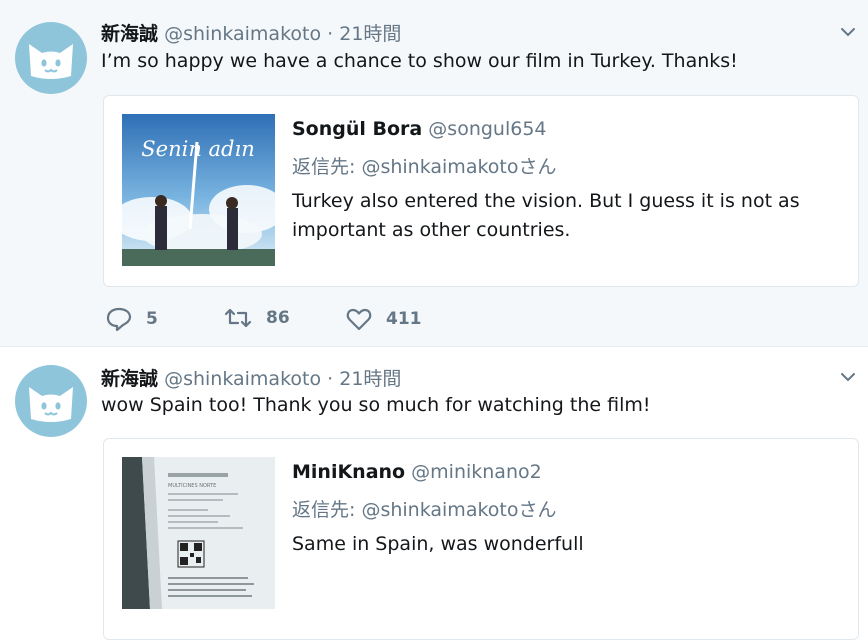 This screenshot has width=868, height=640. I want to click on reply-count: 5, so click(152, 319).